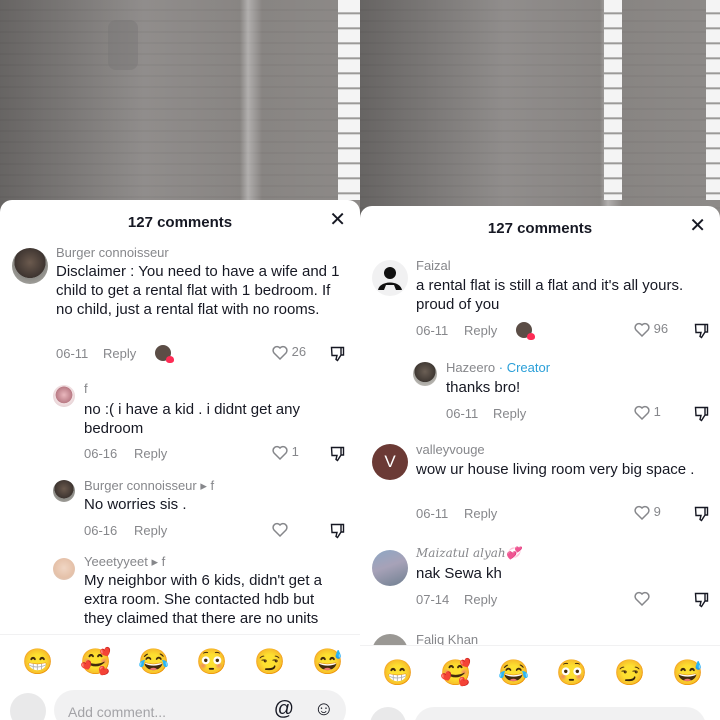 This screenshot has width=720, height=720. I want to click on comment-item: Faliq Khan, so click(540, 638).